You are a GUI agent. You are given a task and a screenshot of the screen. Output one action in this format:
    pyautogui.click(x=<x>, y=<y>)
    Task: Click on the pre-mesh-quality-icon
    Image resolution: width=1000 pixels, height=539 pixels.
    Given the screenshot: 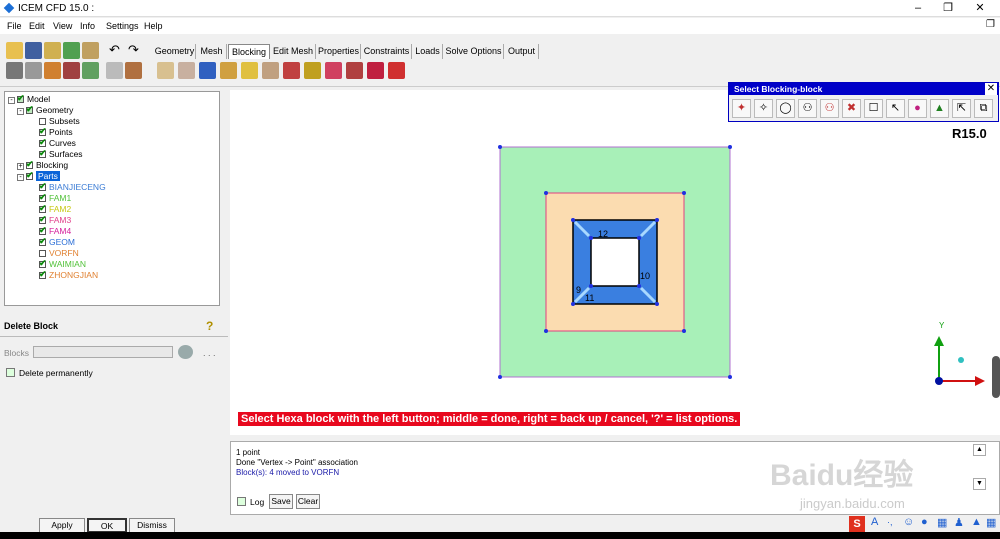 What is the action you would take?
    pyautogui.click(x=354, y=70)
    